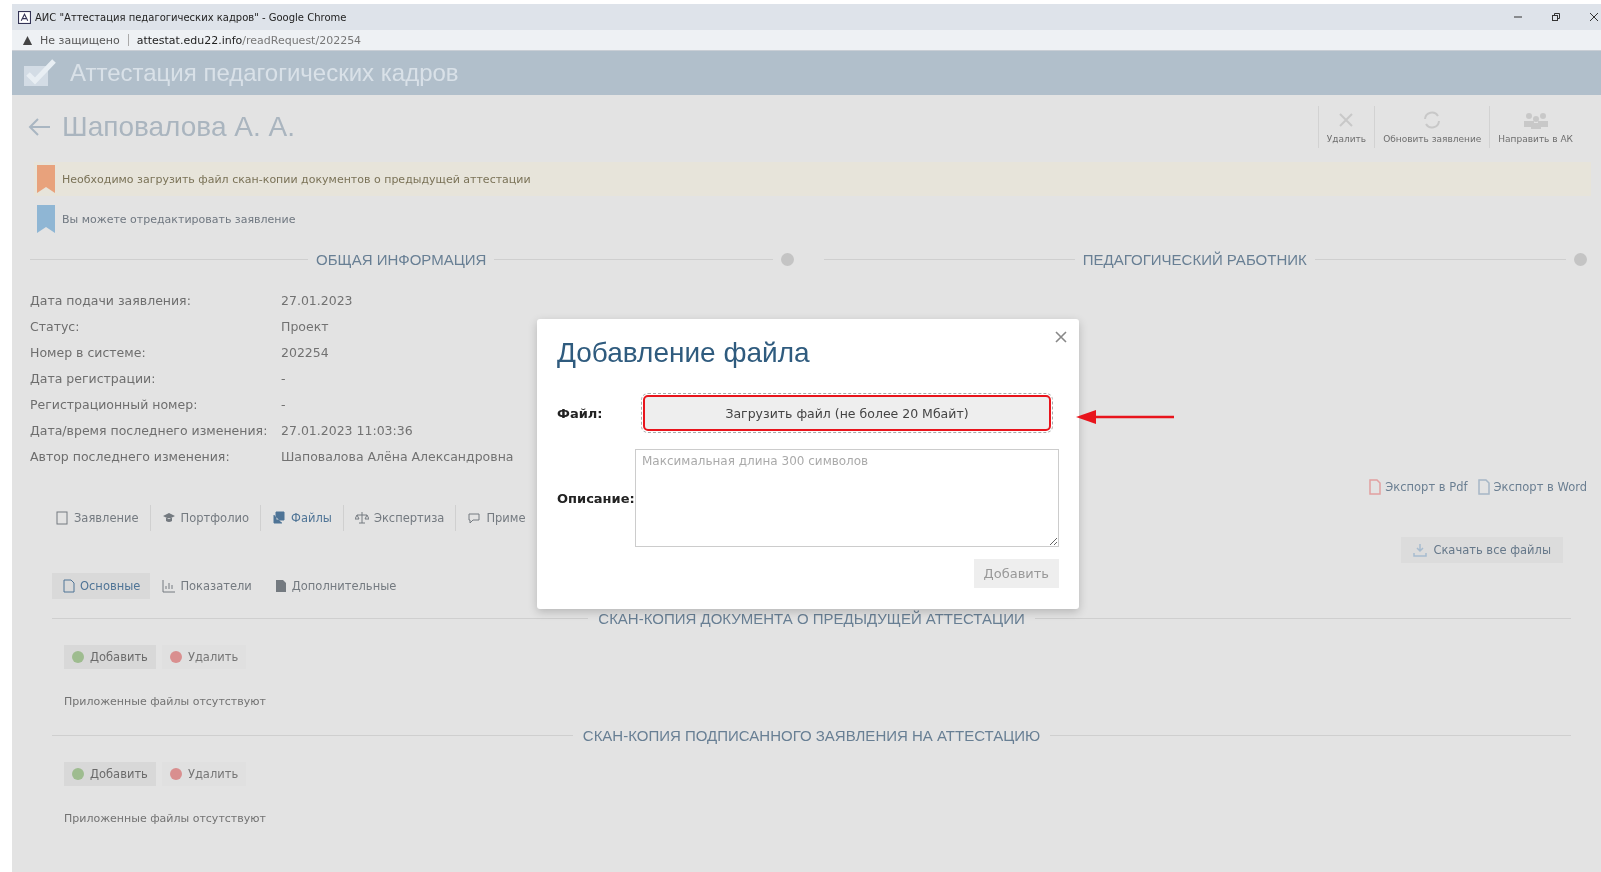 The height and width of the screenshot is (872, 1601). What do you see at coordinates (317, 300) in the screenshot?
I see `field-value: 27.01.2023` at bounding box center [317, 300].